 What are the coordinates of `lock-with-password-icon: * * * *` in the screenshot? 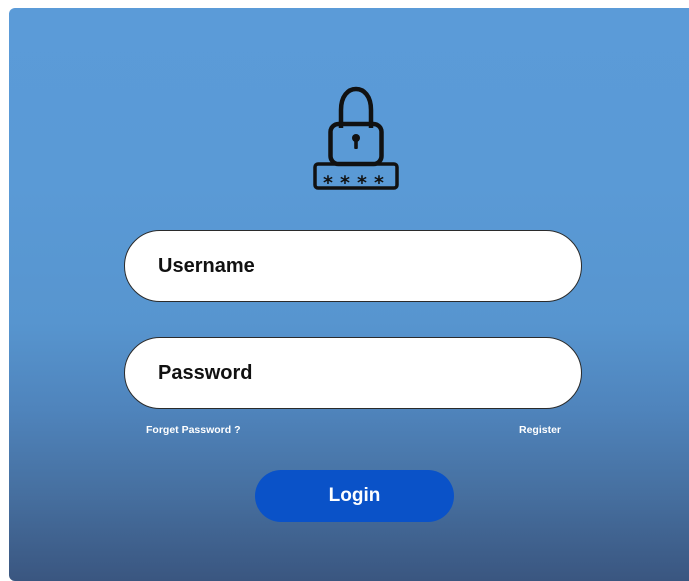 It's located at (356, 138).